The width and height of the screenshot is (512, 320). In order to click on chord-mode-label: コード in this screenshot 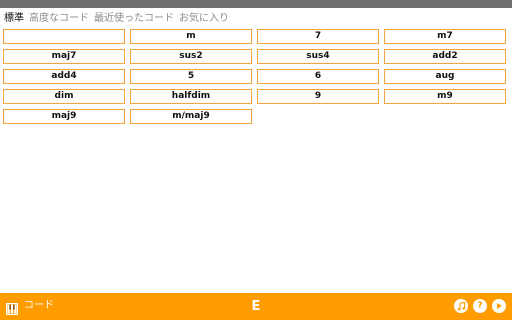, I will do `click(39, 305)`.